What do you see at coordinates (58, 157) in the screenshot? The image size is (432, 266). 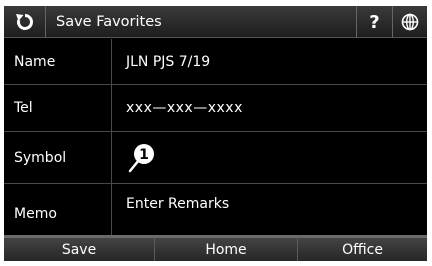 I see `symbol-label: Symbol` at bounding box center [58, 157].